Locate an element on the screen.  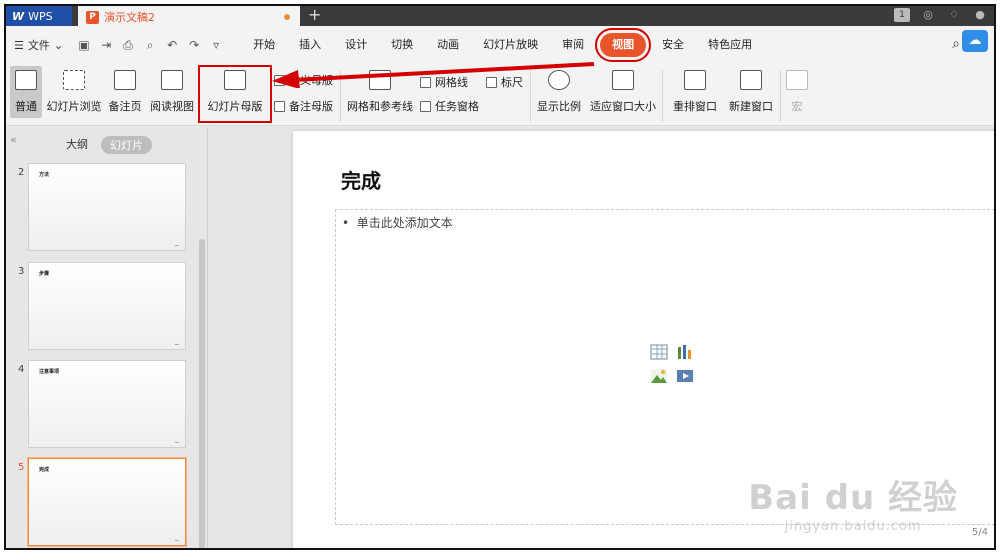
tab-special-apps: 特色应用 is located at coordinates (730, 45).